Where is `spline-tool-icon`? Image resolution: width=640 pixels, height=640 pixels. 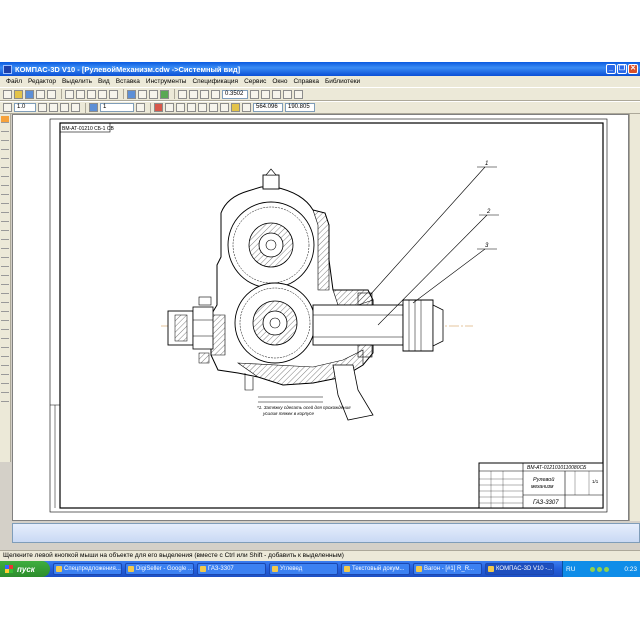
spline-tool-icon is located at coordinates (5, 299).